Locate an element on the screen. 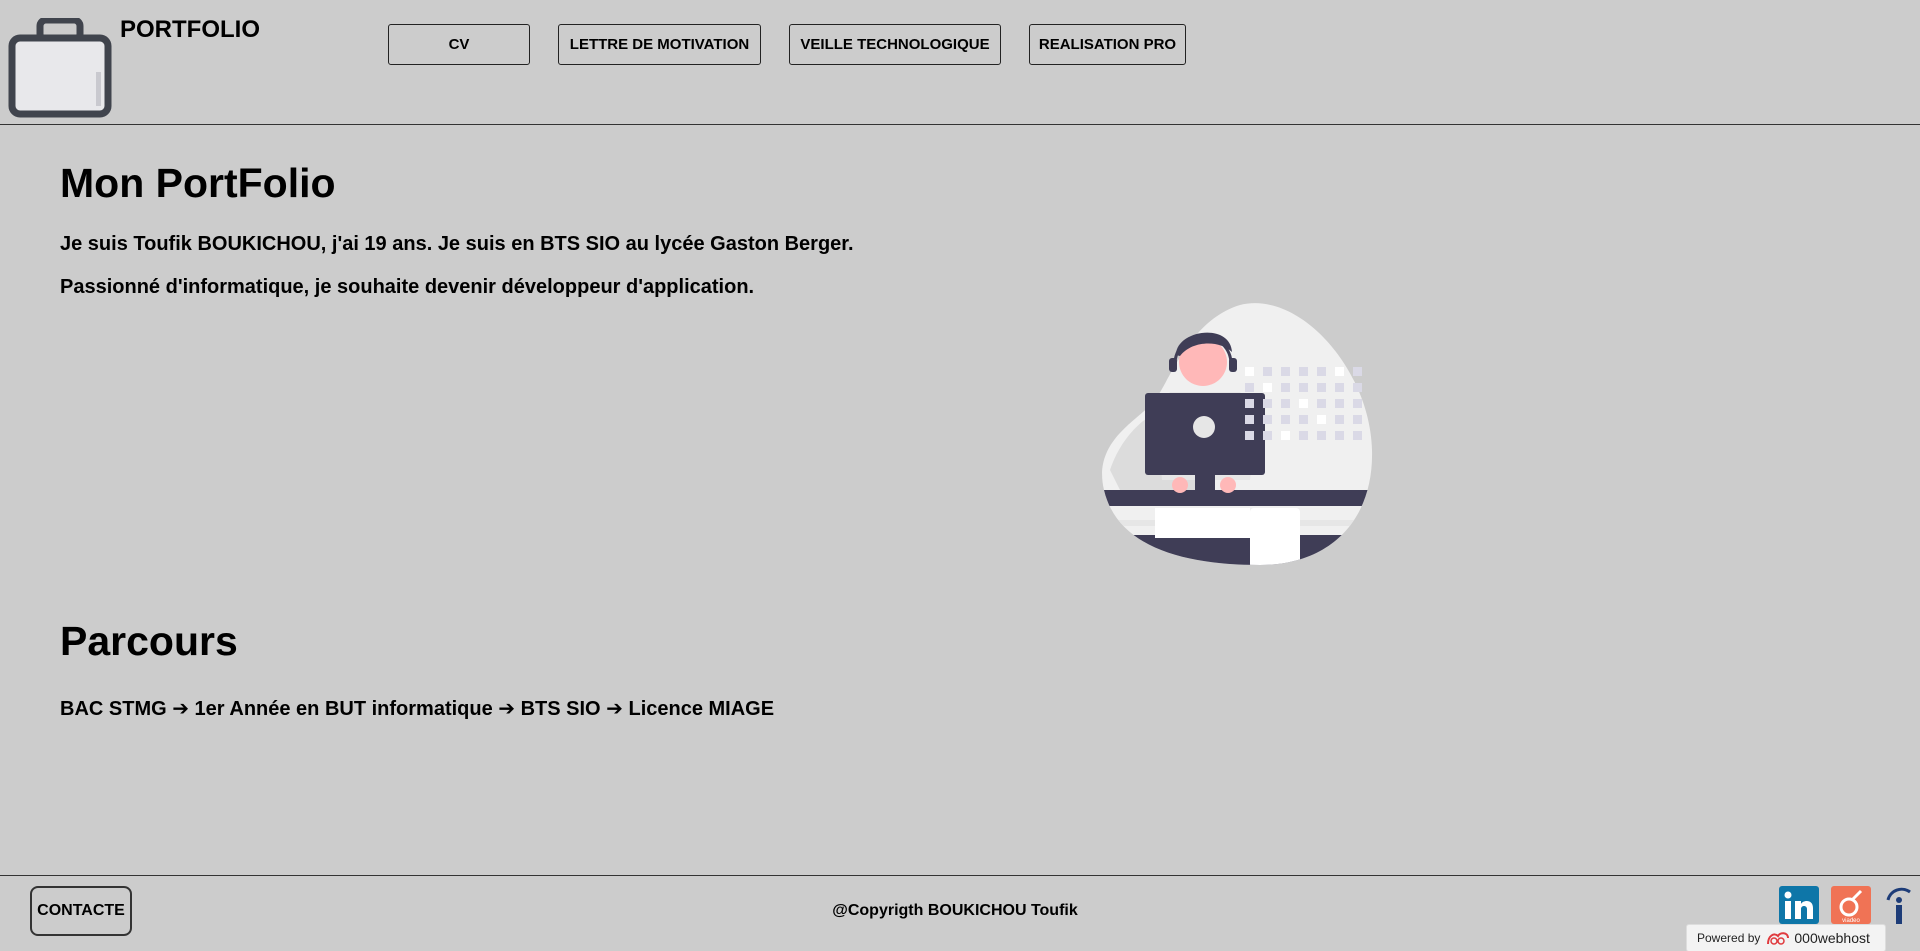  linkedin-icon is located at coordinates (1799, 905).